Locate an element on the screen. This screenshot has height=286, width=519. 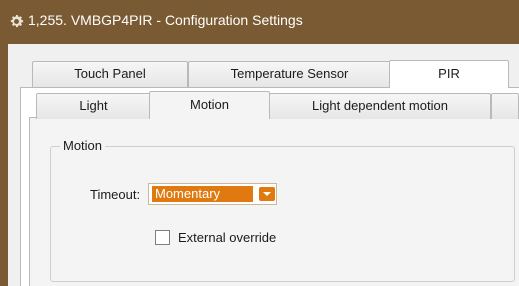
chevron-down-icon is located at coordinates (267, 194).